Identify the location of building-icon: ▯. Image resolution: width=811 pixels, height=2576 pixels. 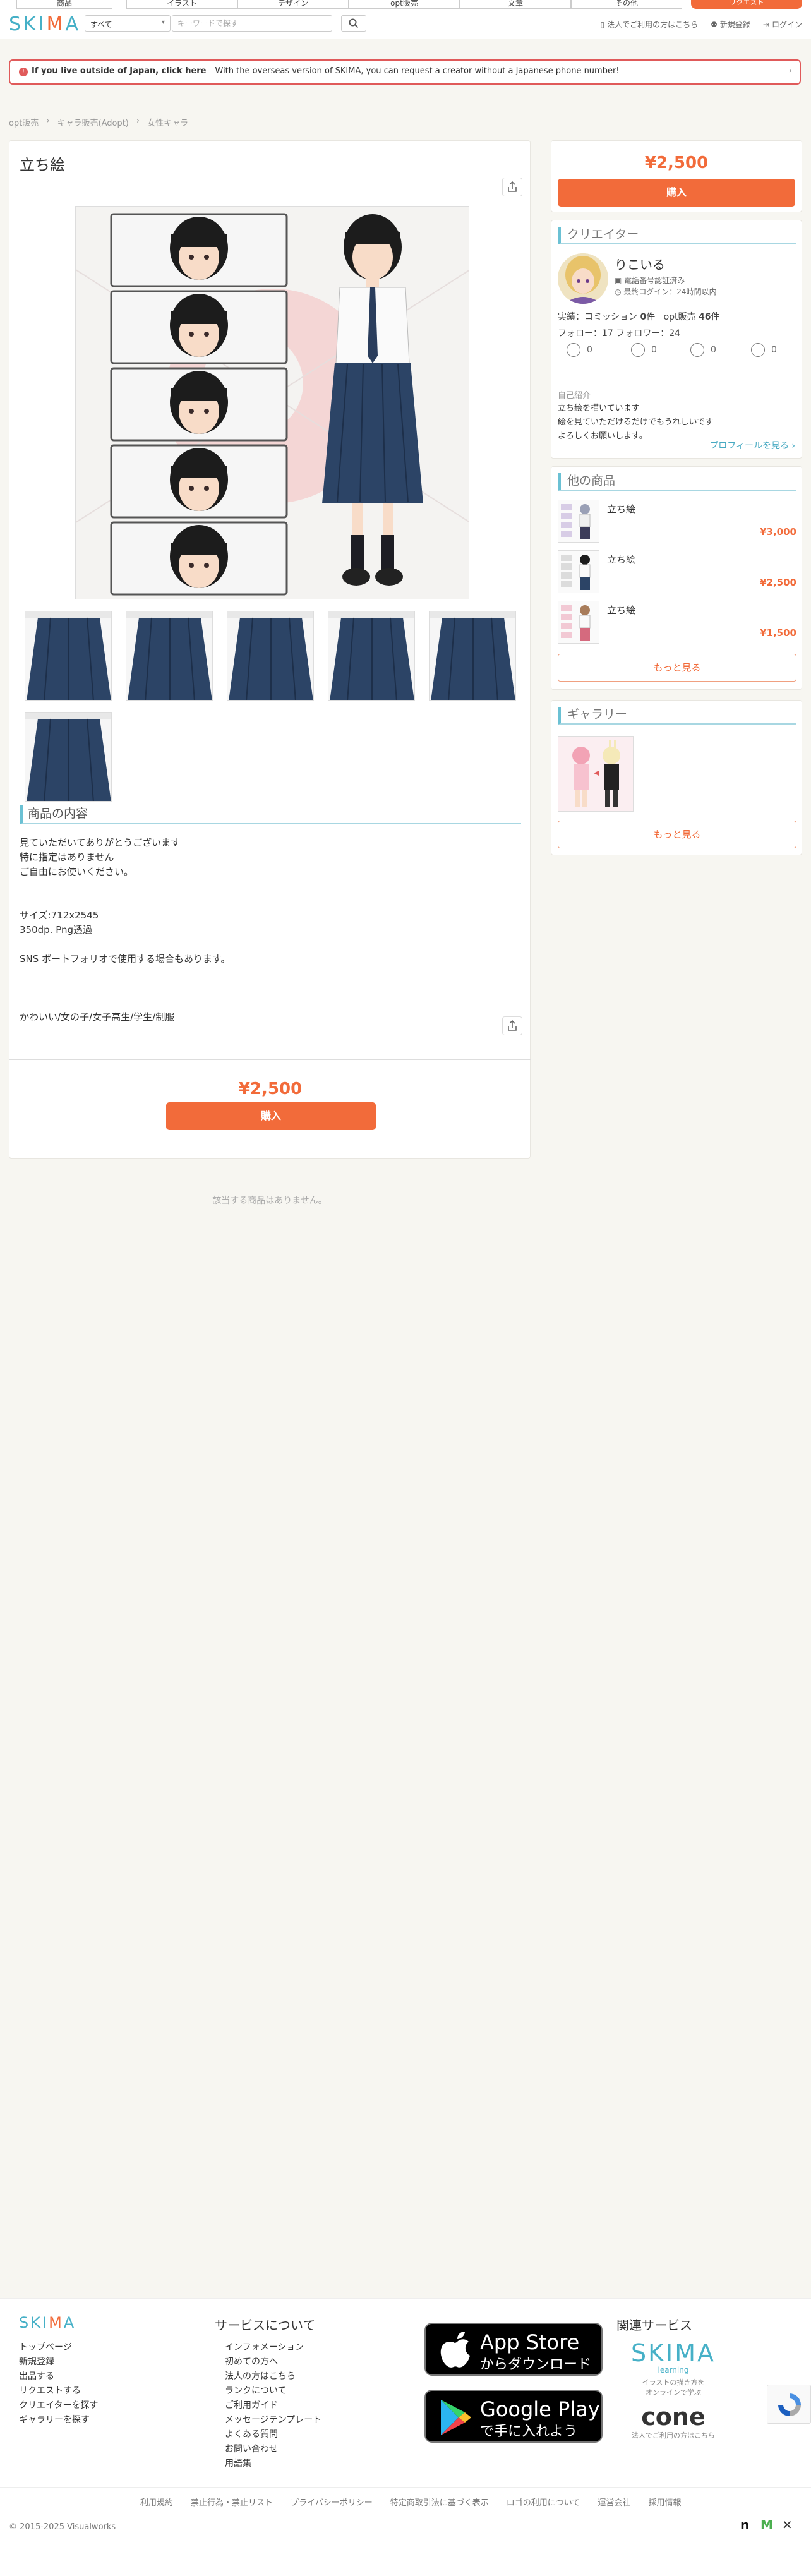
(602, 24).